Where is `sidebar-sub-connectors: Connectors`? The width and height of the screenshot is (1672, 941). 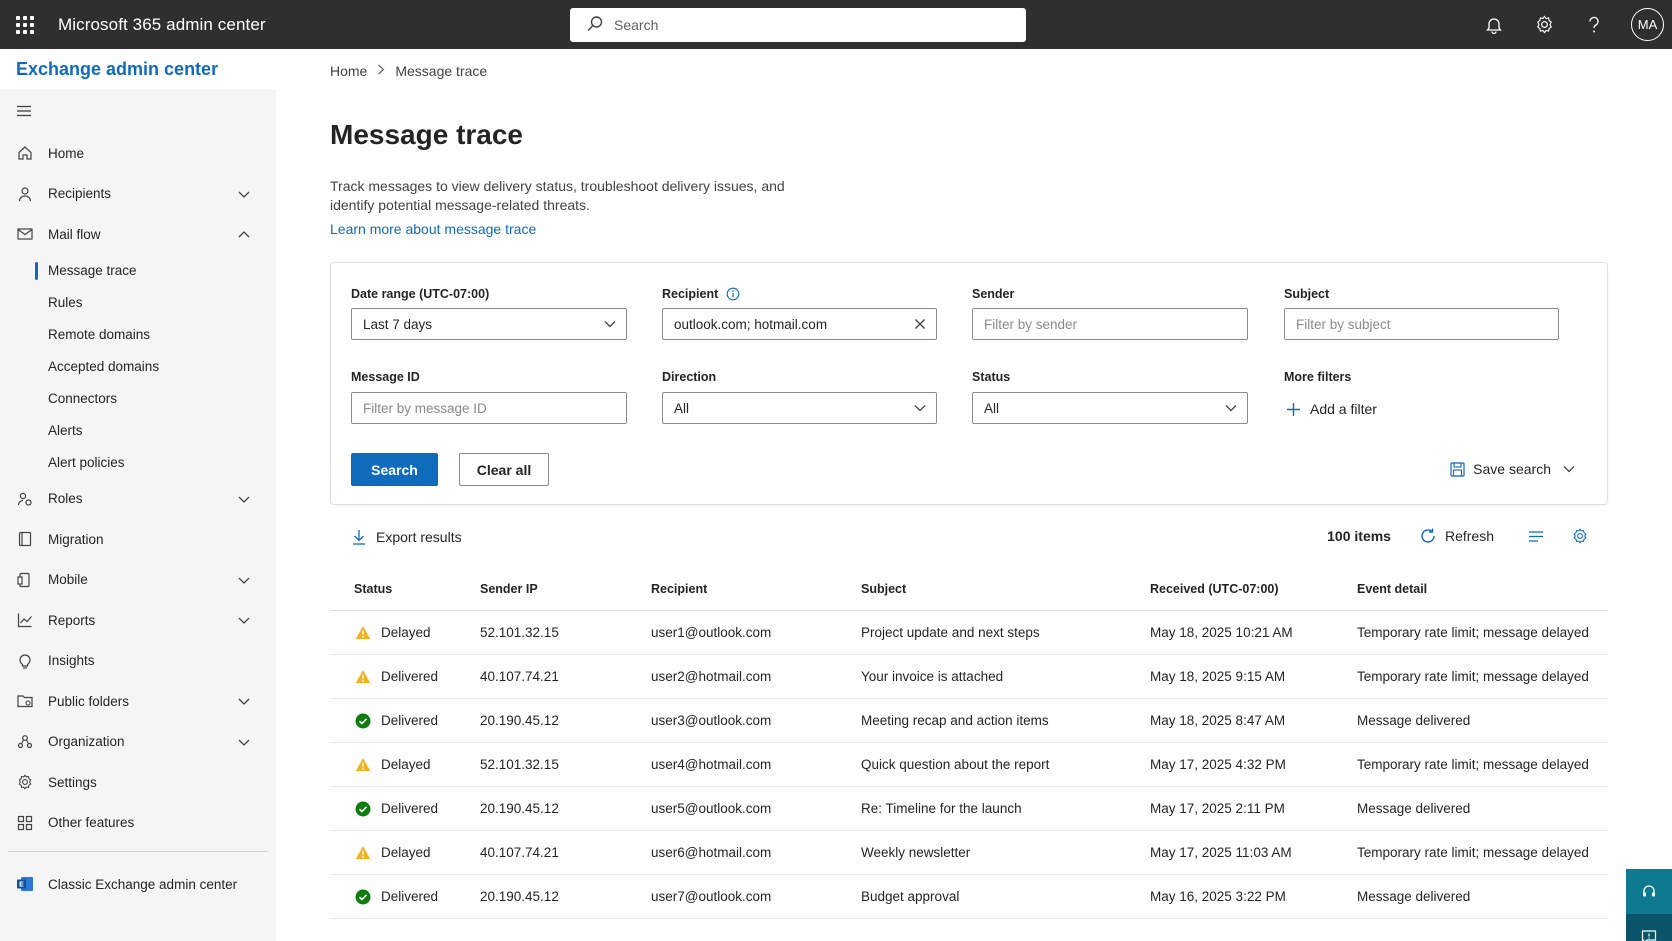
sidebar-sub-connectors: Connectors is located at coordinates (138, 399).